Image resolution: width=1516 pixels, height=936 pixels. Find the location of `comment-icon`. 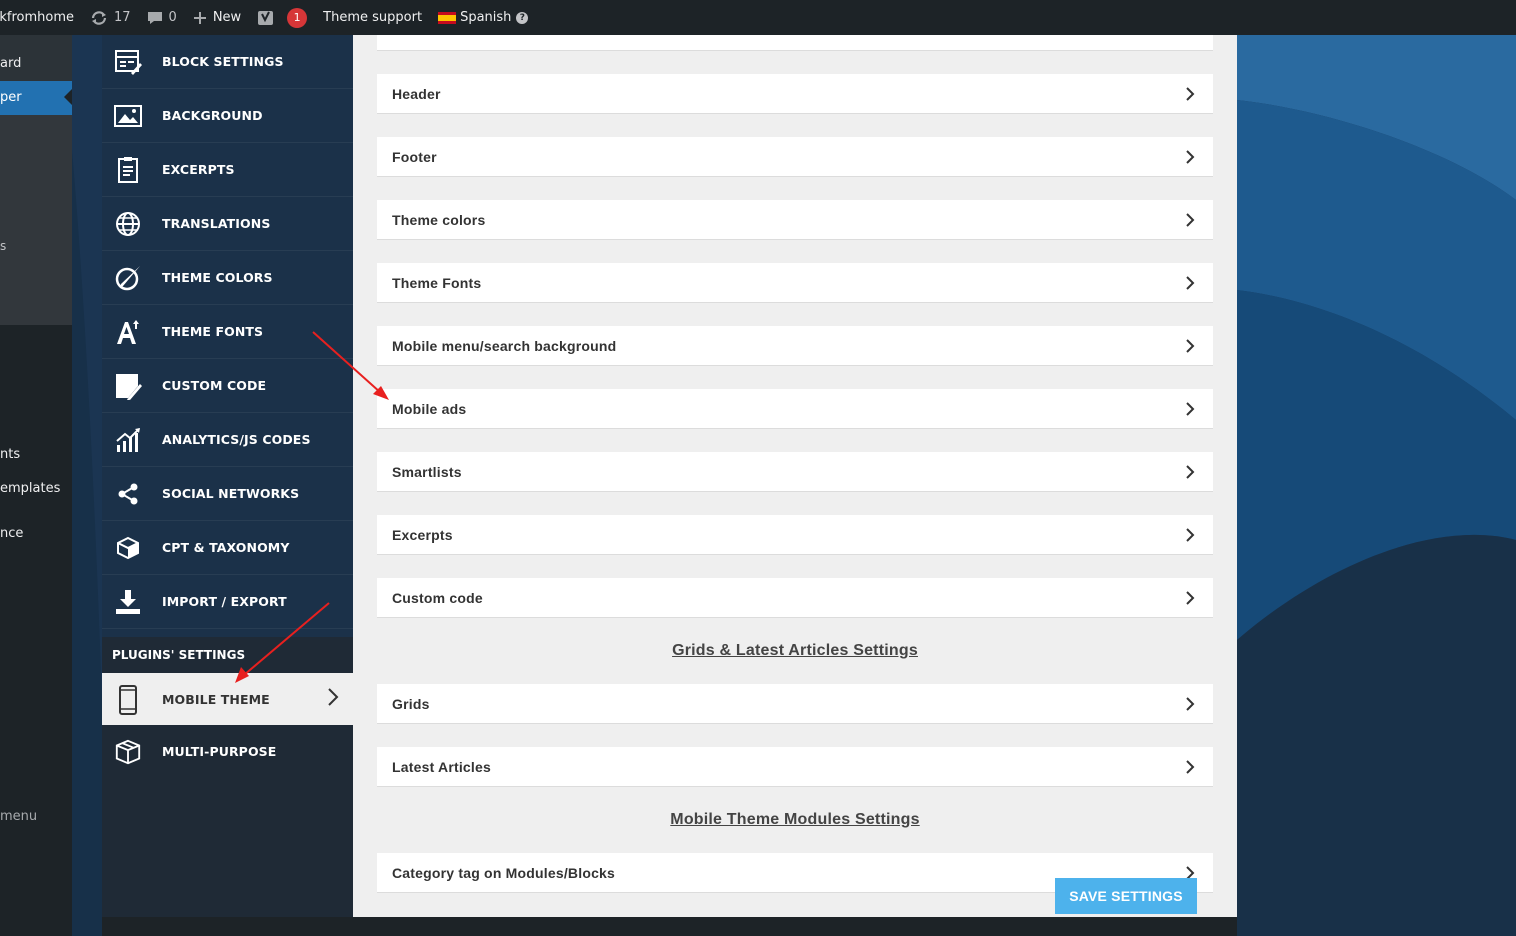

comment-icon is located at coordinates (155, 18).